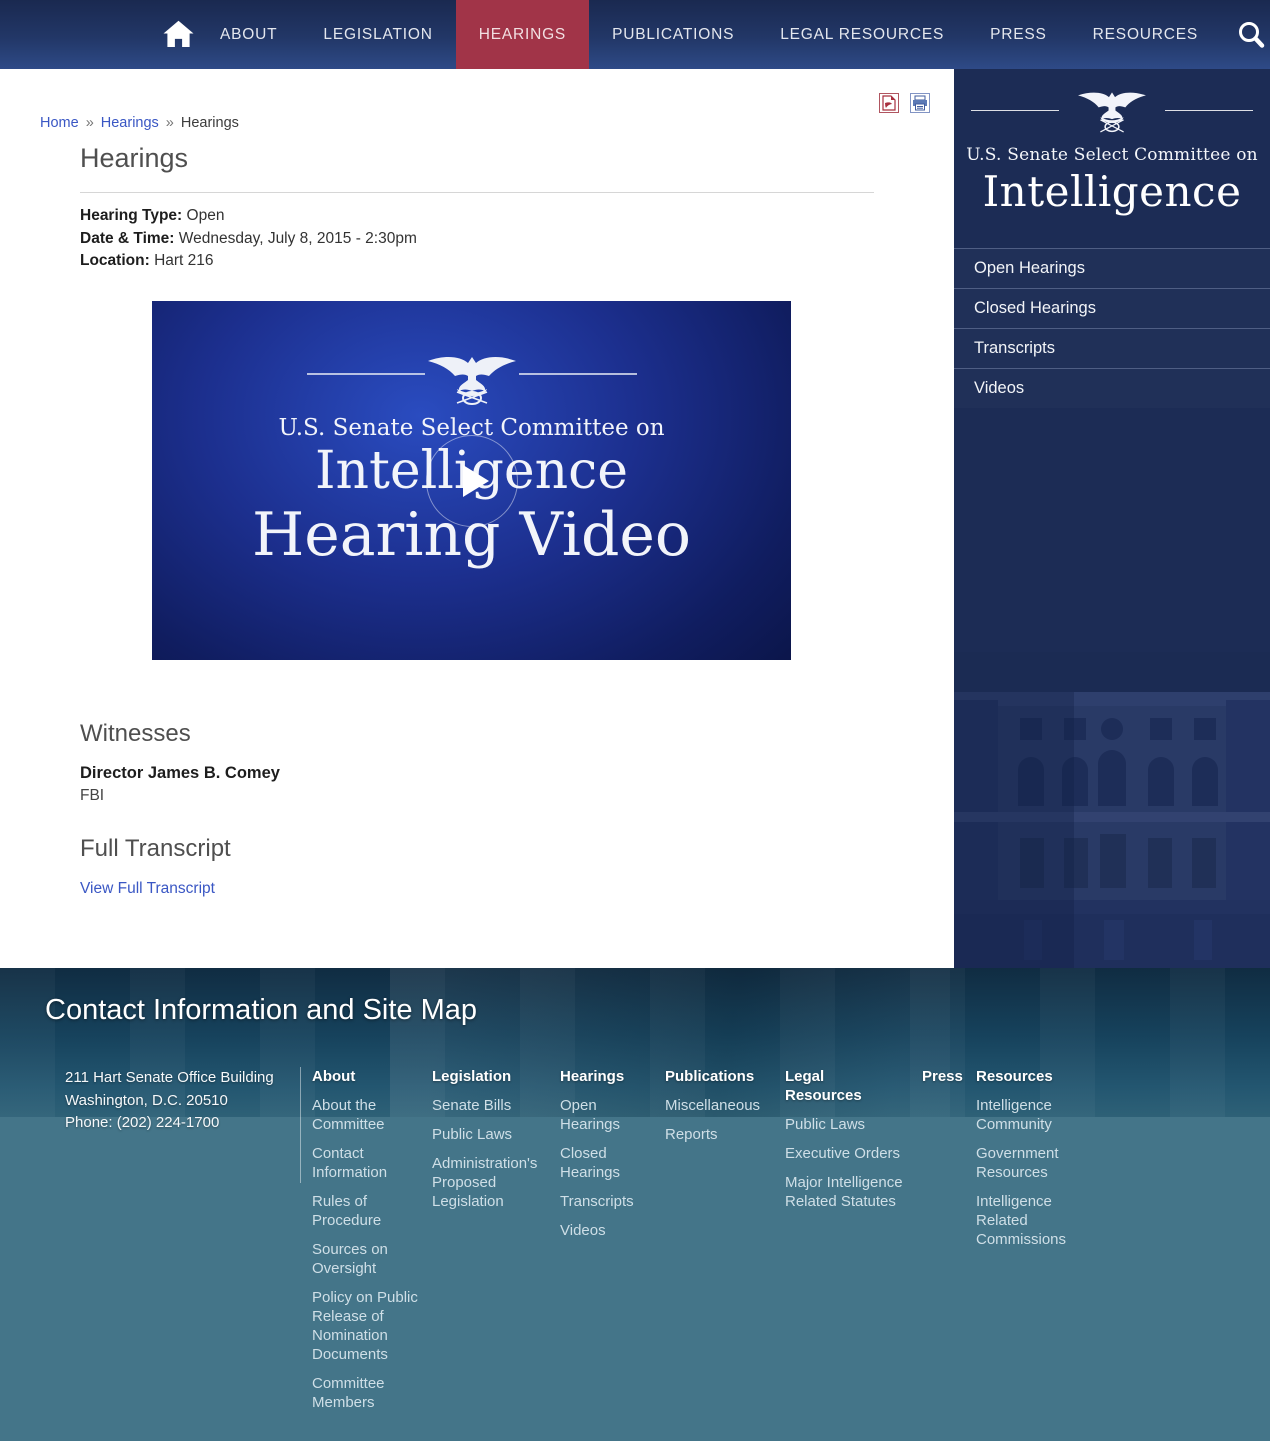 The image size is (1270, 1441). Describe the element at coordinates (1112, 191) in the screenshot. I see `committee-logo-line2: Intelligence` at that location.